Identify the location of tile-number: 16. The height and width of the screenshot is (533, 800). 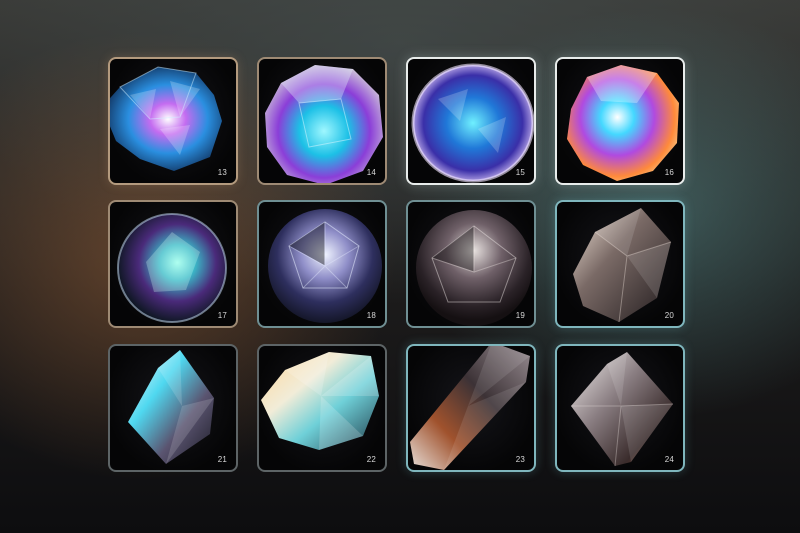
(669, 172).